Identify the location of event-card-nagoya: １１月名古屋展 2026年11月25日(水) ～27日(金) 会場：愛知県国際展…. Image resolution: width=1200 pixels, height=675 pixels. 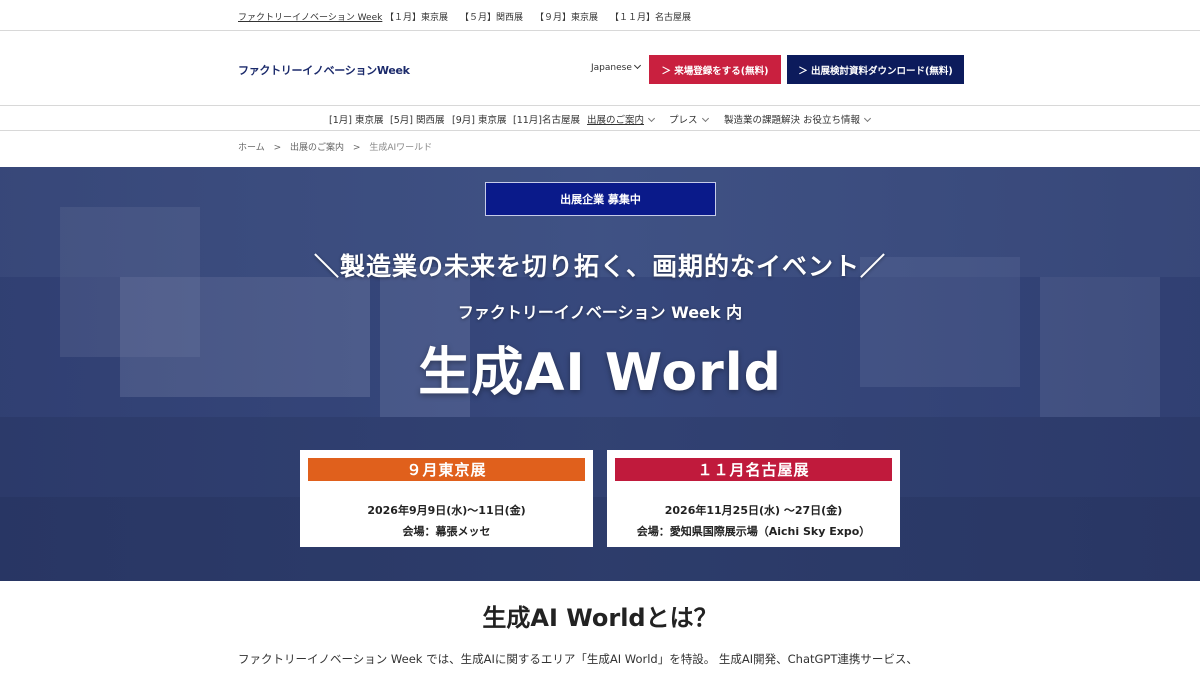
(753, 498).